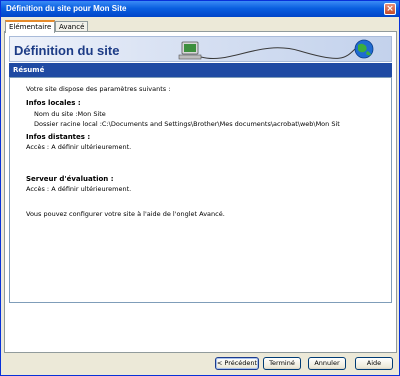 Image resolution: width=400 pixels, height=376 pixels. I want to click on remote-access-value: Accès : A définir ultérieurement., so click(79, 147).